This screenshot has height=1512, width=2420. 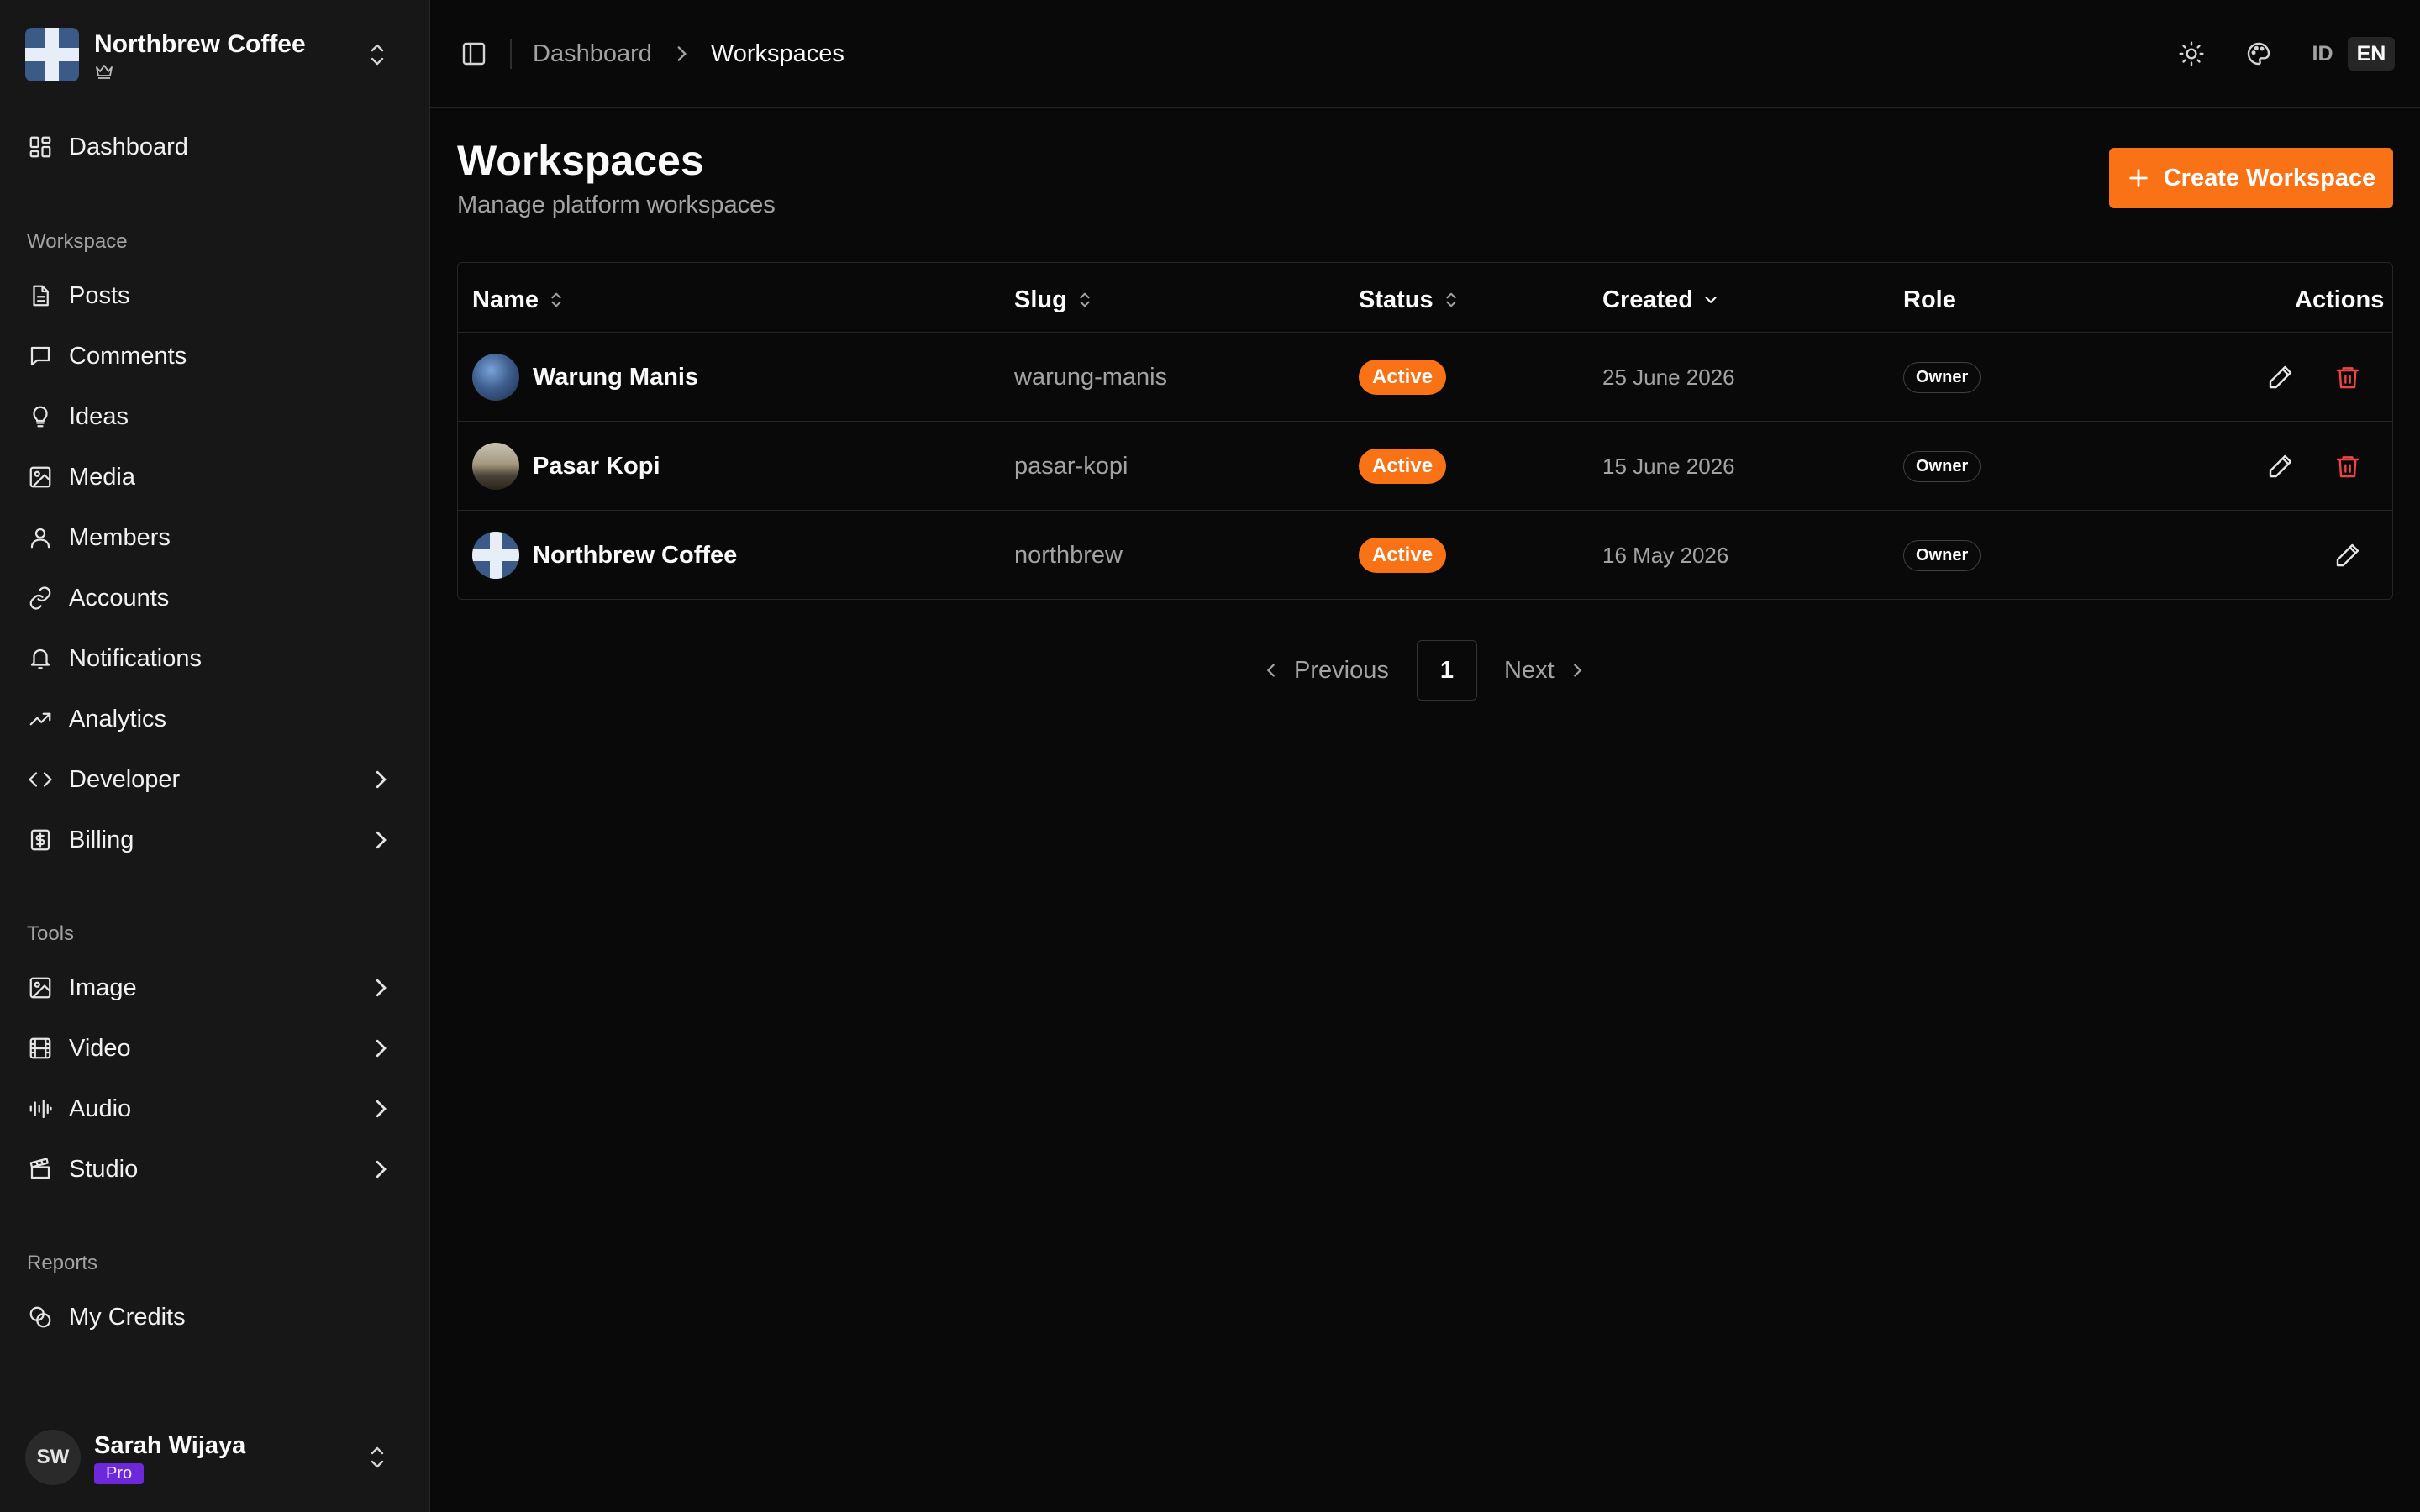 I want to click on trash-icon, so click(x=2348, y=378).